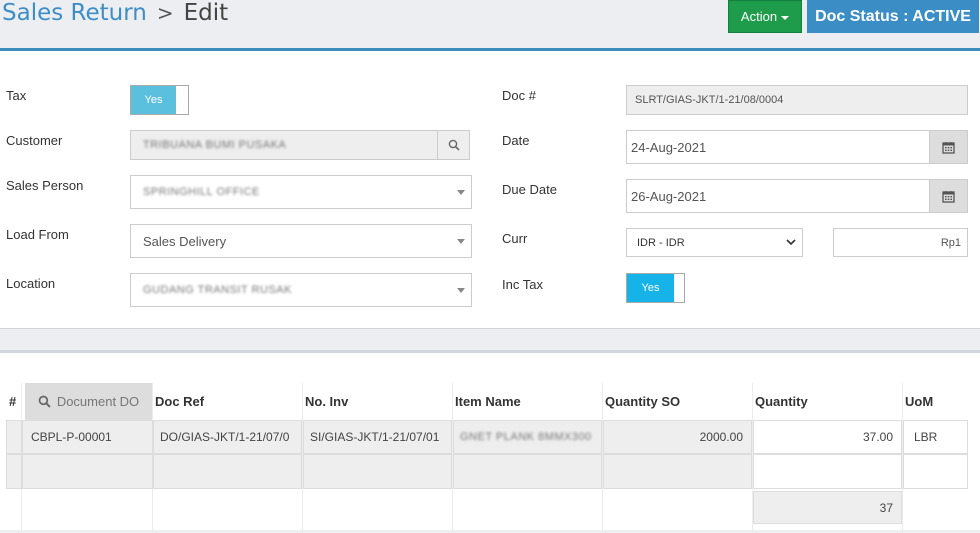 The height and width of the screenshot is (533, 980). I want to click on tax-toggle: Yes, so click(159, 100).